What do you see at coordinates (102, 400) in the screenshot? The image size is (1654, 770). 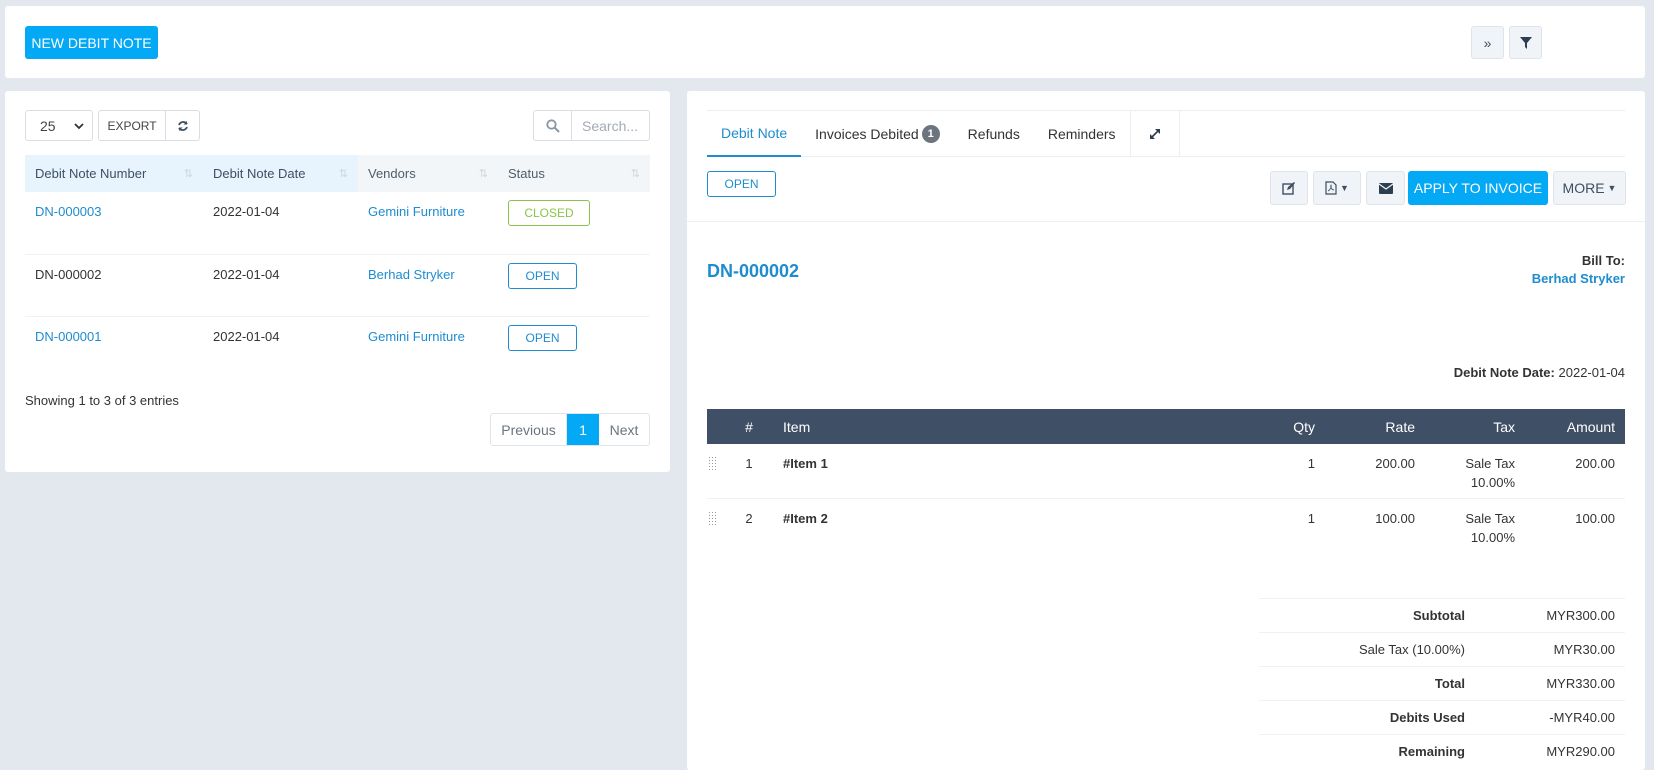 I see `entries-info: Showing 1 to 3 of 3 entries` at bounding box center [102, 400].